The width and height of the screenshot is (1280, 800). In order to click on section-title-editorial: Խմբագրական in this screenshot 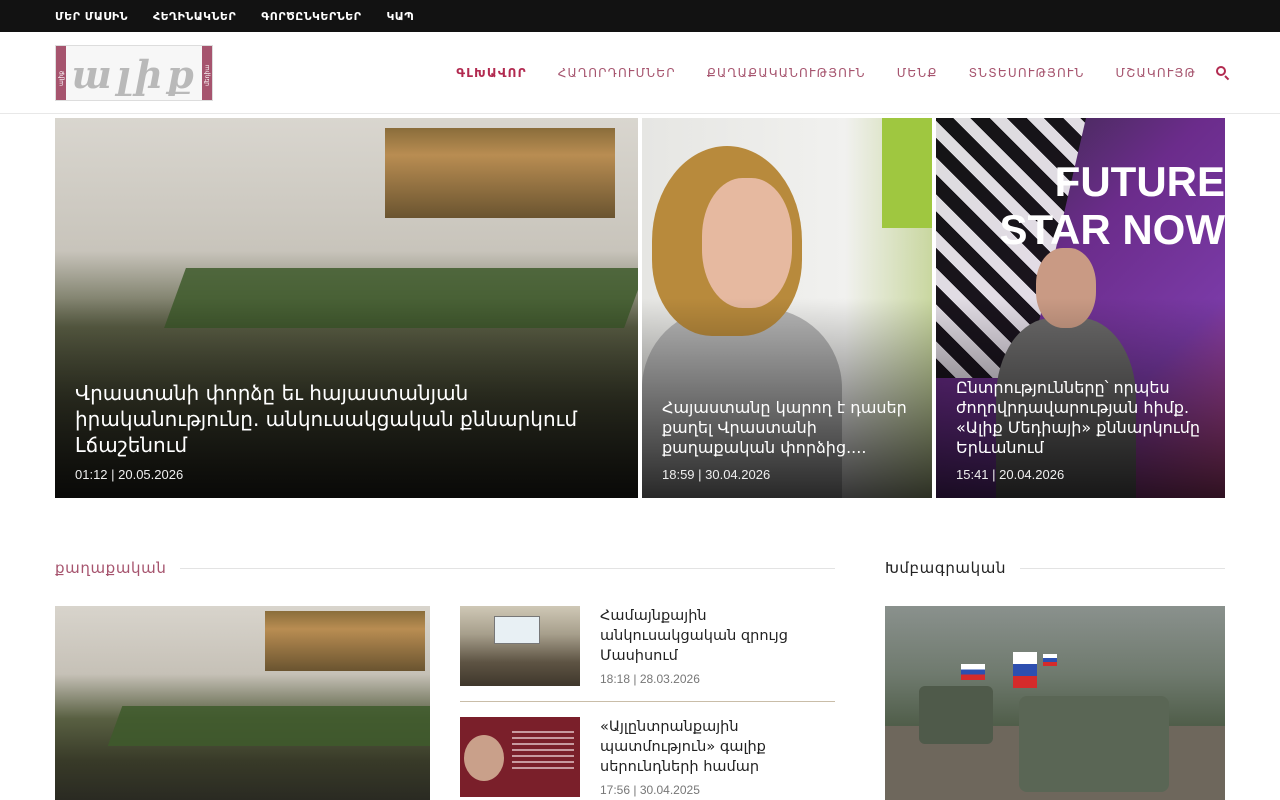, I will do `click(945, 568)`.